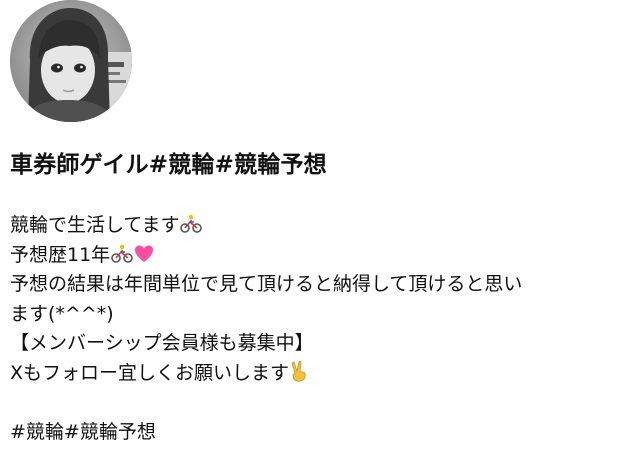 This screenshot has height=465, width=640. What do you see at coordinates (60, 254) in the screenshot?
I see `bio-text: 予想歴11年` at bounding box center [60, 254].